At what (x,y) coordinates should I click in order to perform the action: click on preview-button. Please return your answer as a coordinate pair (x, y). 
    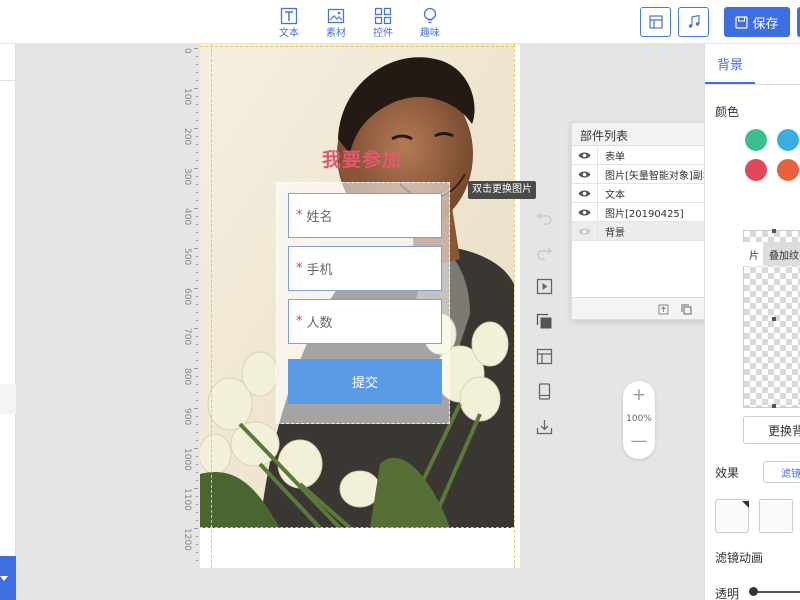
    Looking at the image, I should click on (544, 286).